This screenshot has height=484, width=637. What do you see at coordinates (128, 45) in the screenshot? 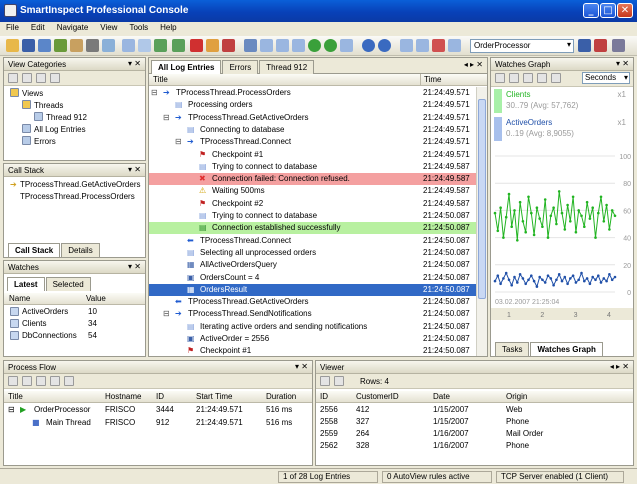
I see `copy-icon` at bounding box center [128, 45].